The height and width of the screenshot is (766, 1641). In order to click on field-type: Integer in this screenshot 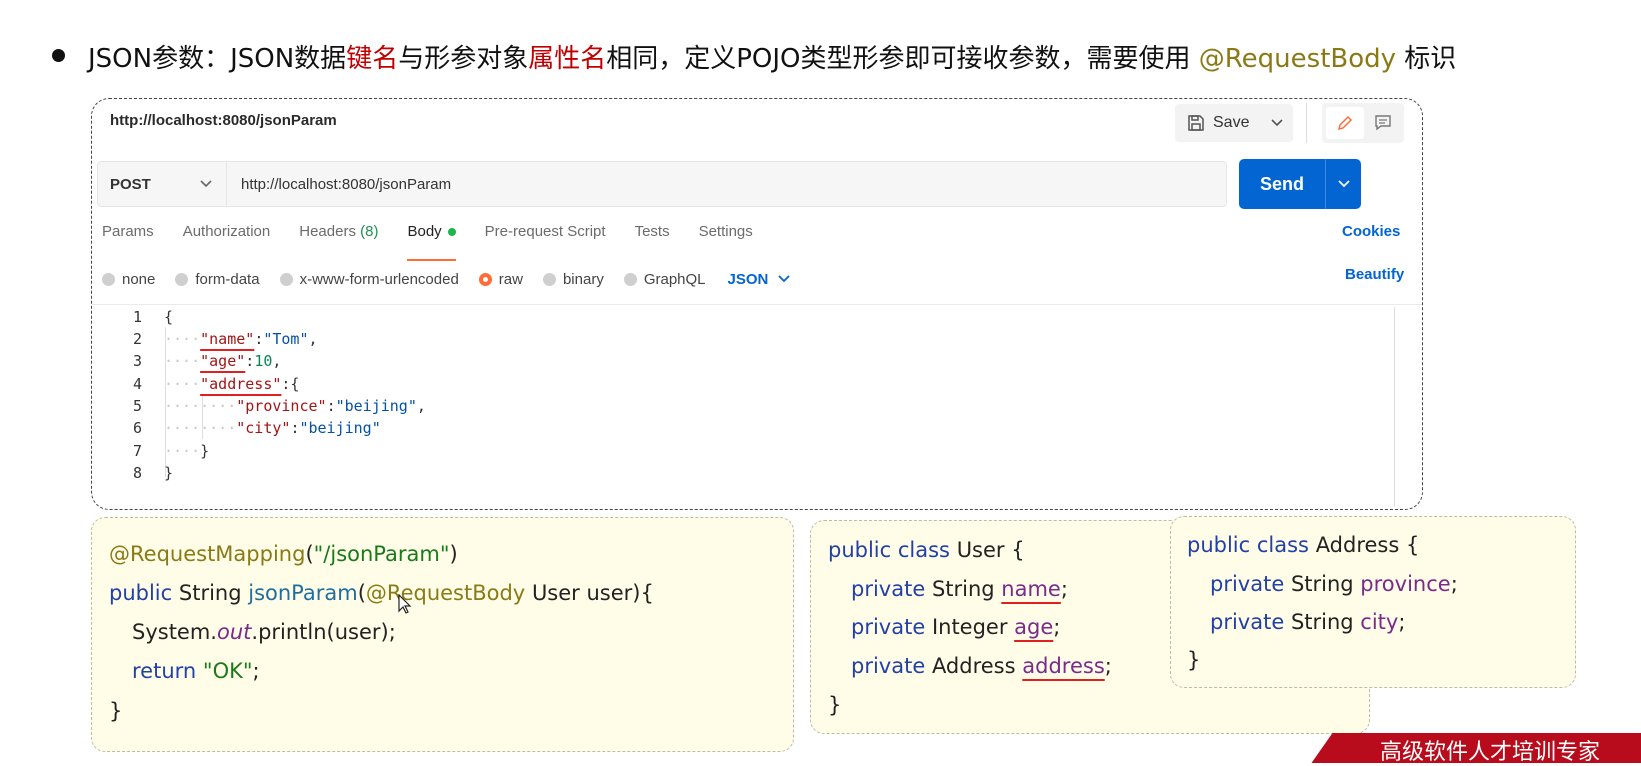, I will do `click(969, 627)`.